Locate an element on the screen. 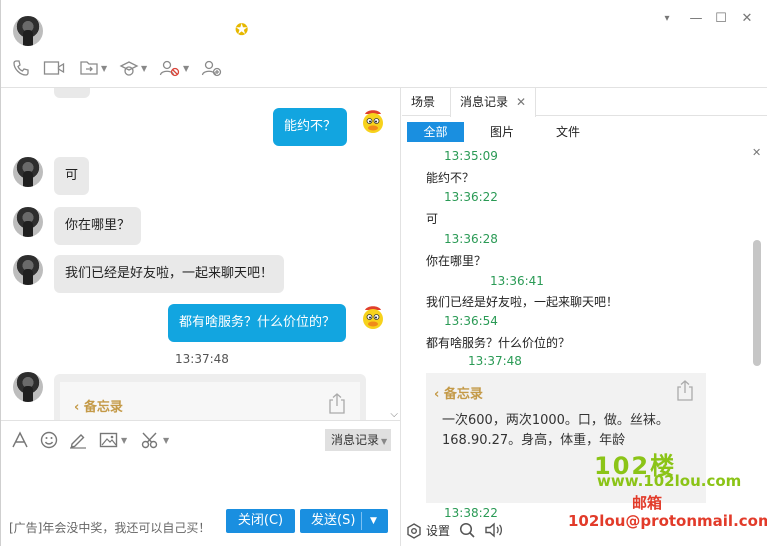 The width and height of the screenshot is (767, 546). watermark-email: 102lou@protonmail.com is located at coordinates (667, 521).